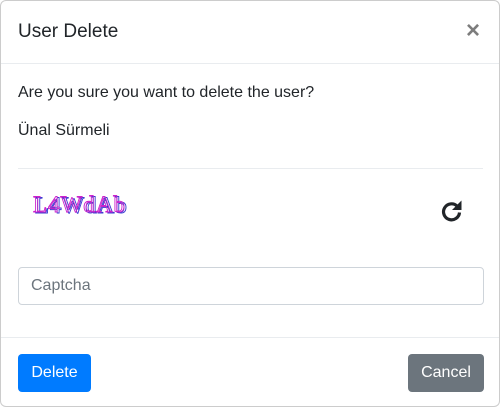  Describe the element at coordinates (250, 168) in the screenshot. I see `divider` at that location.